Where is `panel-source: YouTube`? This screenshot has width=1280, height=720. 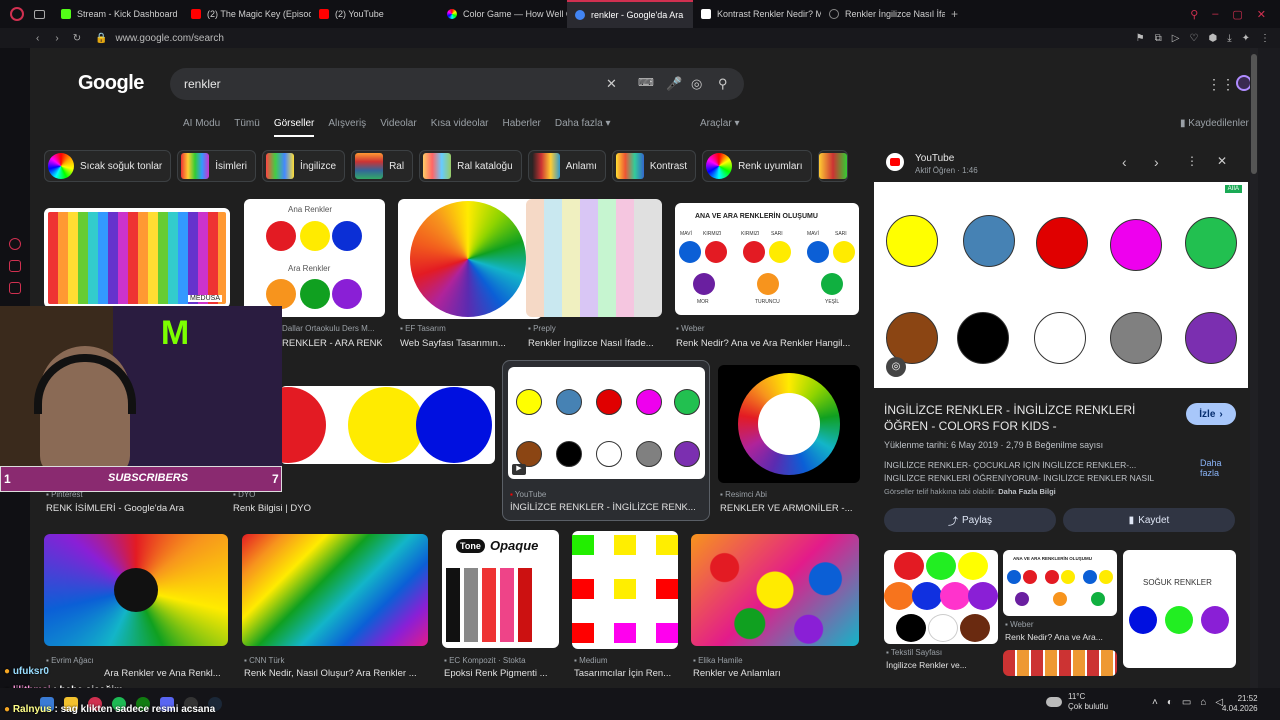
panel-source: YouTube is located at coordinates (934, 158).